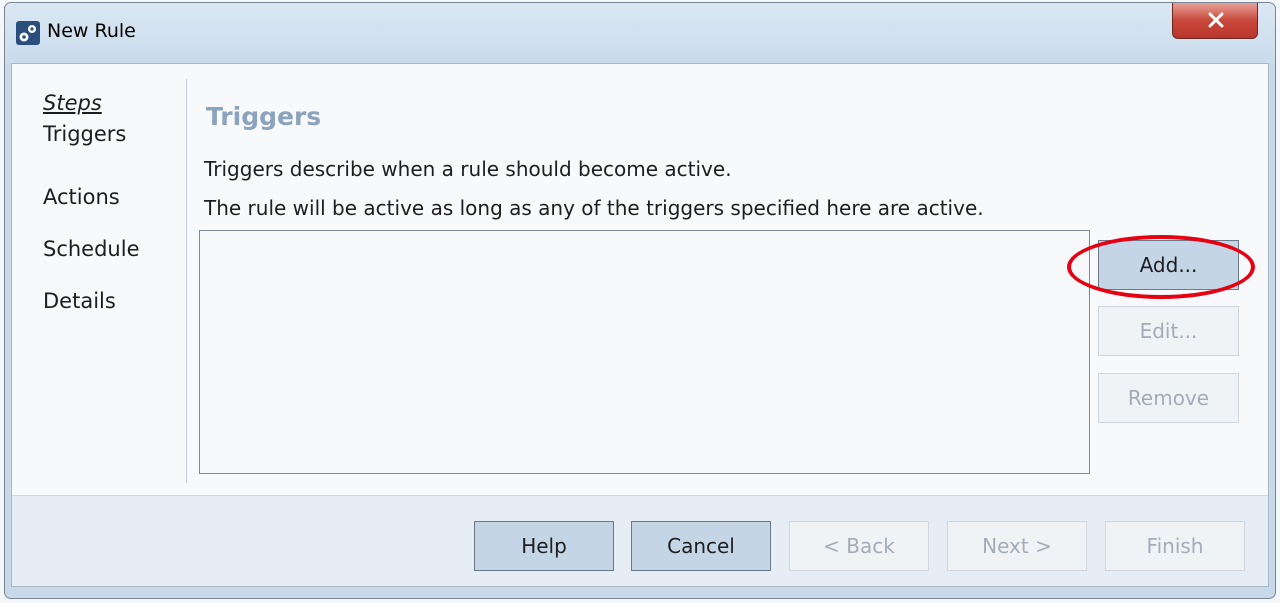 This screenshot has height=603, width=1280. I want to click on step-item-details: Details, so click(113, 301).